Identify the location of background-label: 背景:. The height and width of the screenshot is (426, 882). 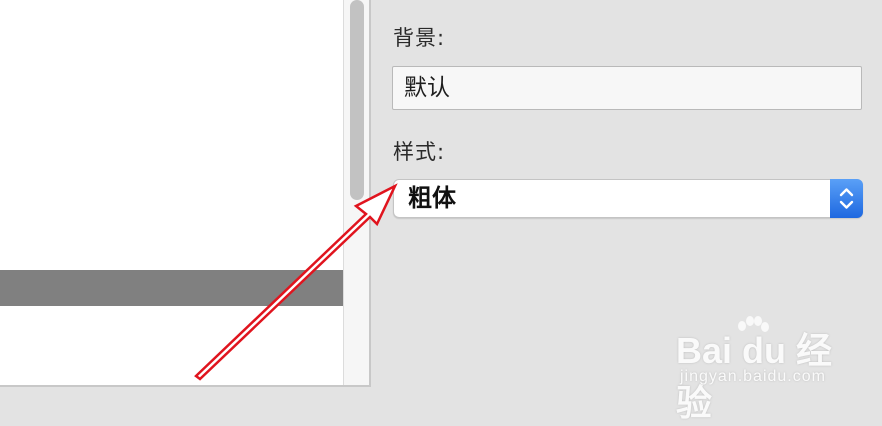
(419, 38).